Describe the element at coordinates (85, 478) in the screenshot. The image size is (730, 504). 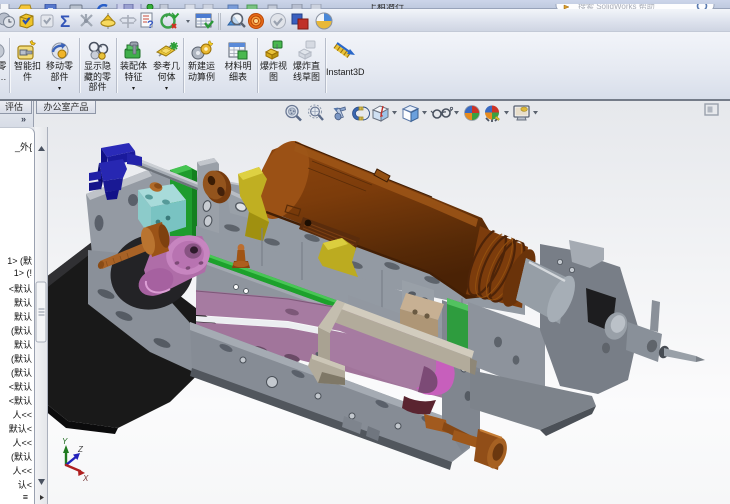
I see `svg-text: X` at that location.